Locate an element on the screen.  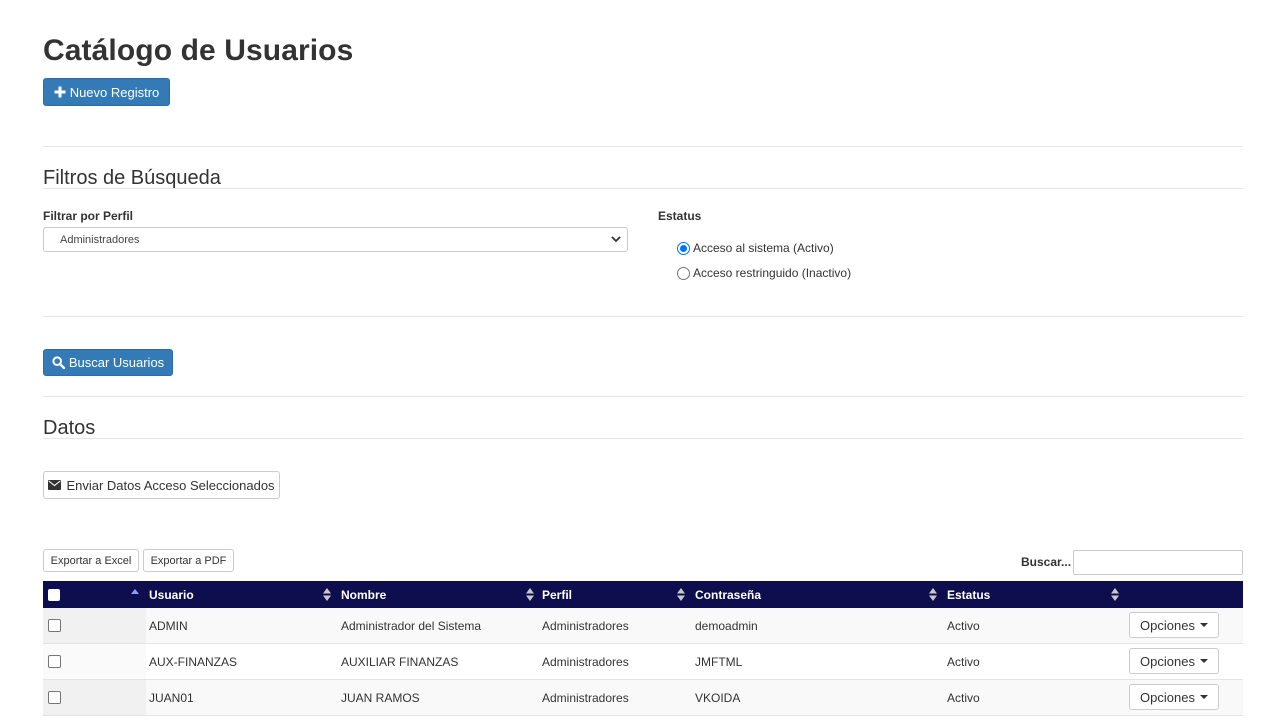
search-users-button: Buscar Usuarios is located at coordinates (108, 362).